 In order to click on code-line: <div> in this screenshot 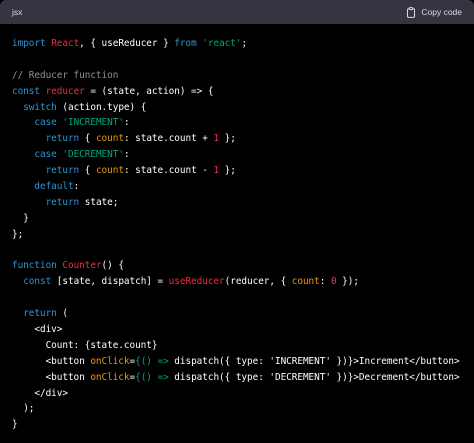, I will do `click(236, 330)`.